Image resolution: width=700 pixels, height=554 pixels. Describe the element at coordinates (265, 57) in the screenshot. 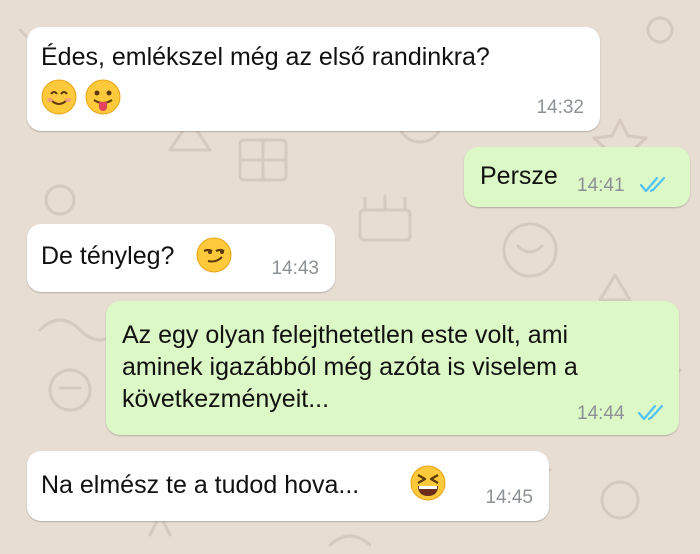

I see `message-text: Édes, emlékszel még az első randinkra?` at that location.